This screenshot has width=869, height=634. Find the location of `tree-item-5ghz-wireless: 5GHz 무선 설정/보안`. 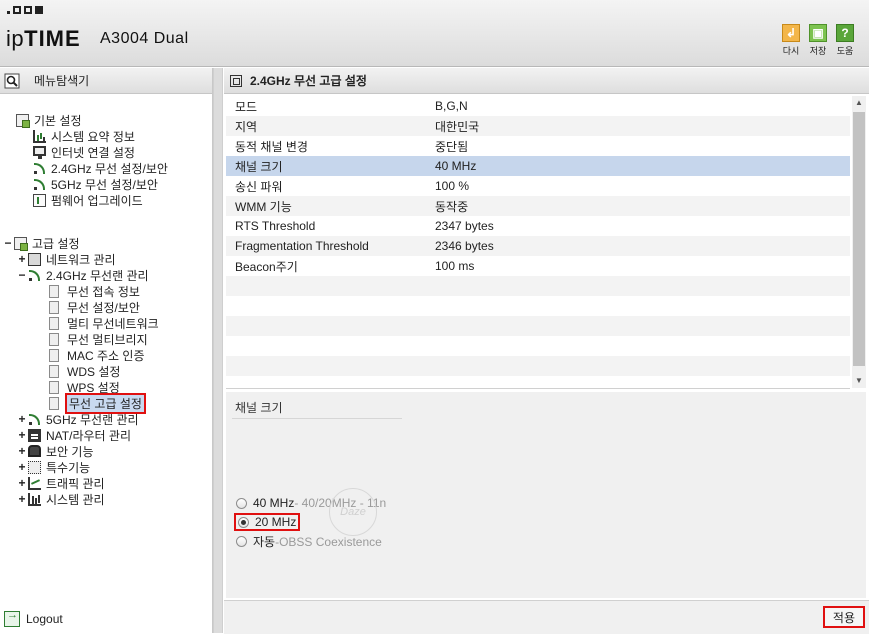

tree-item-5ghz-wireless: 5GHz 무선 설정/보안 is located at coordinates (95, 184).